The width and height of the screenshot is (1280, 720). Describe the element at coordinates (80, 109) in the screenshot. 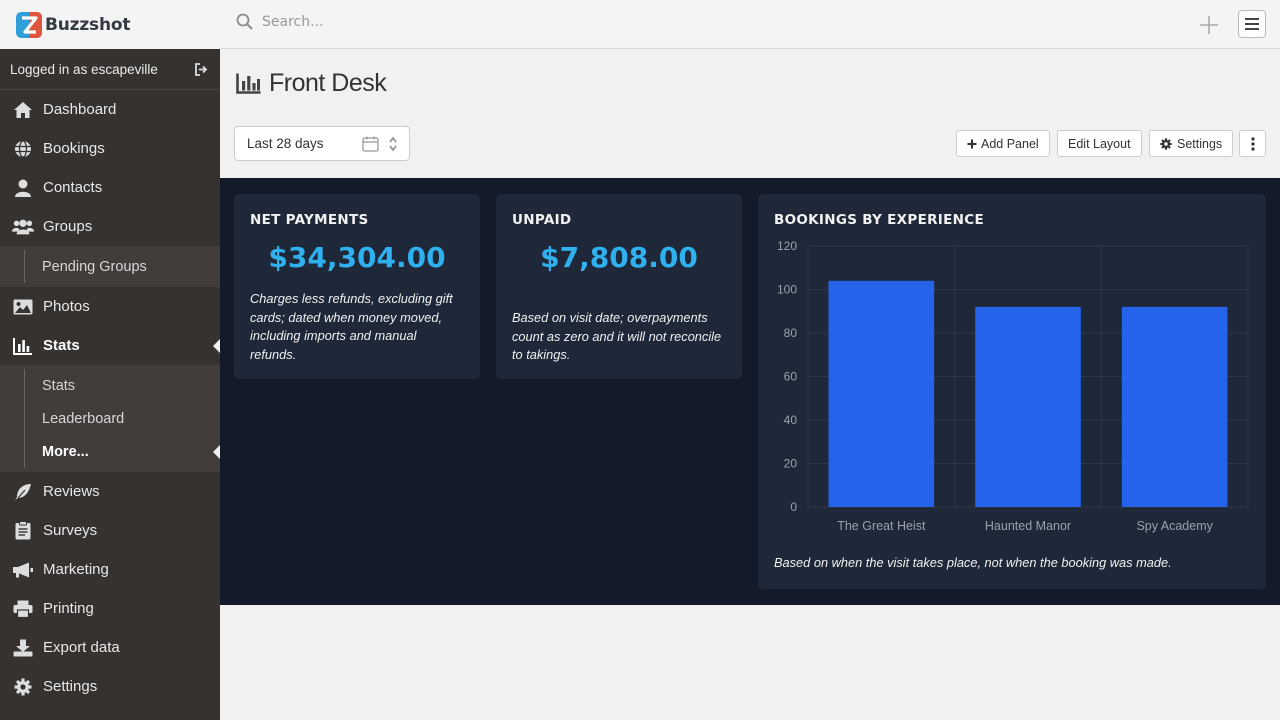

I see `sidebar-item-label: Dashboard` at that location.